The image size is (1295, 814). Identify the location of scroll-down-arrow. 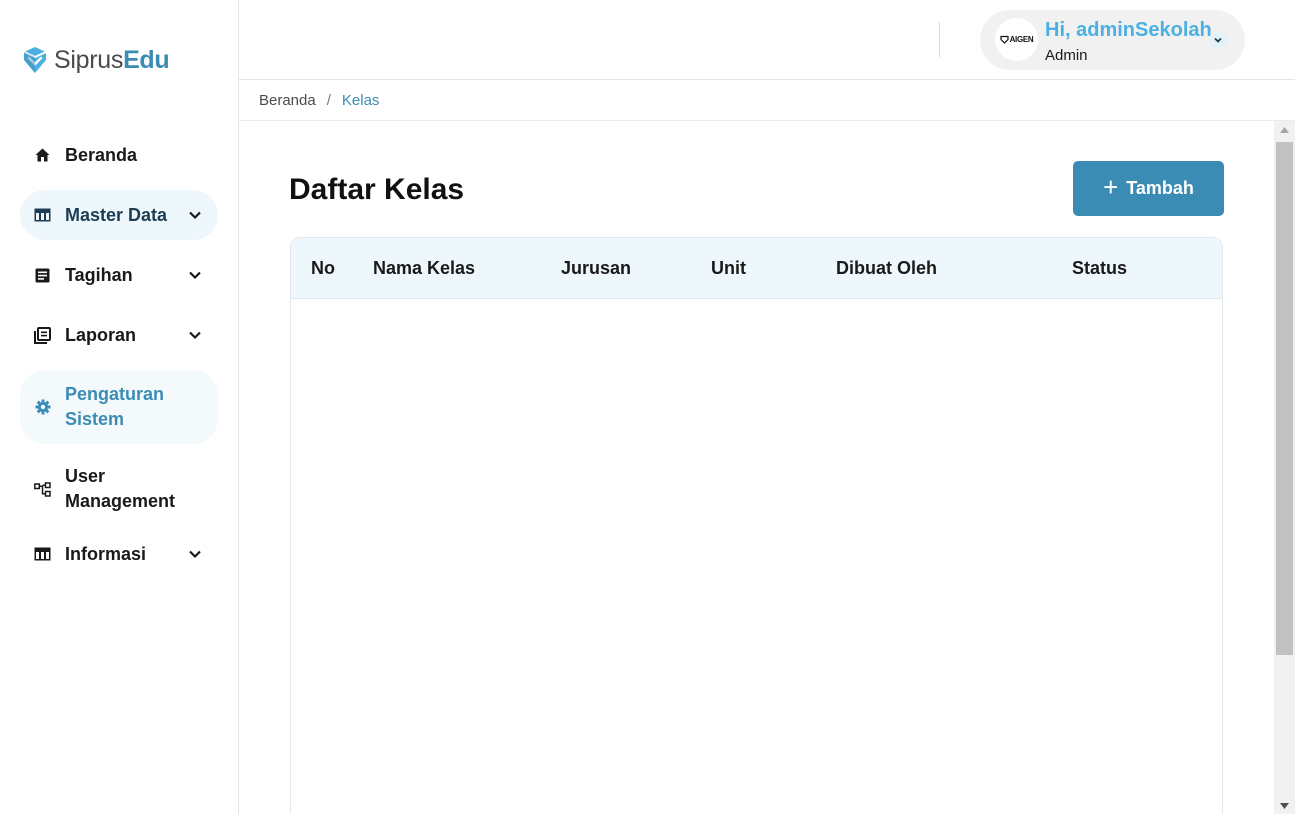
(1284, 805).